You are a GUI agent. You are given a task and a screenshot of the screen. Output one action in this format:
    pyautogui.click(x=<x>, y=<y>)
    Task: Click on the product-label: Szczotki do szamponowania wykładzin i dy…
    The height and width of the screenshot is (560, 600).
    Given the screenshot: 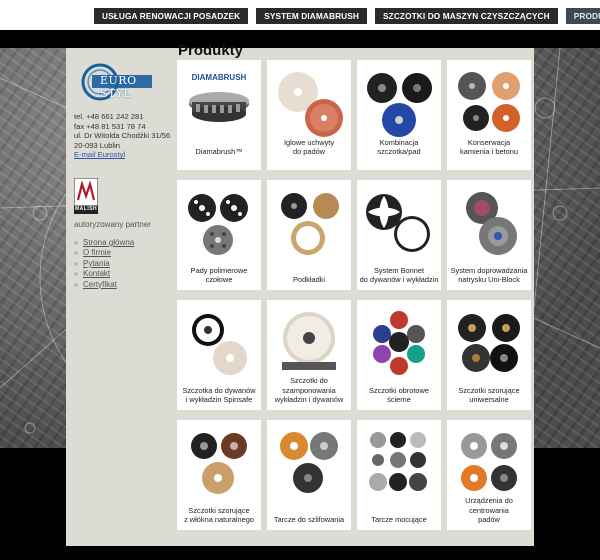 What is the action you would take?
    pyautogui.click(x=309, y=390)
    